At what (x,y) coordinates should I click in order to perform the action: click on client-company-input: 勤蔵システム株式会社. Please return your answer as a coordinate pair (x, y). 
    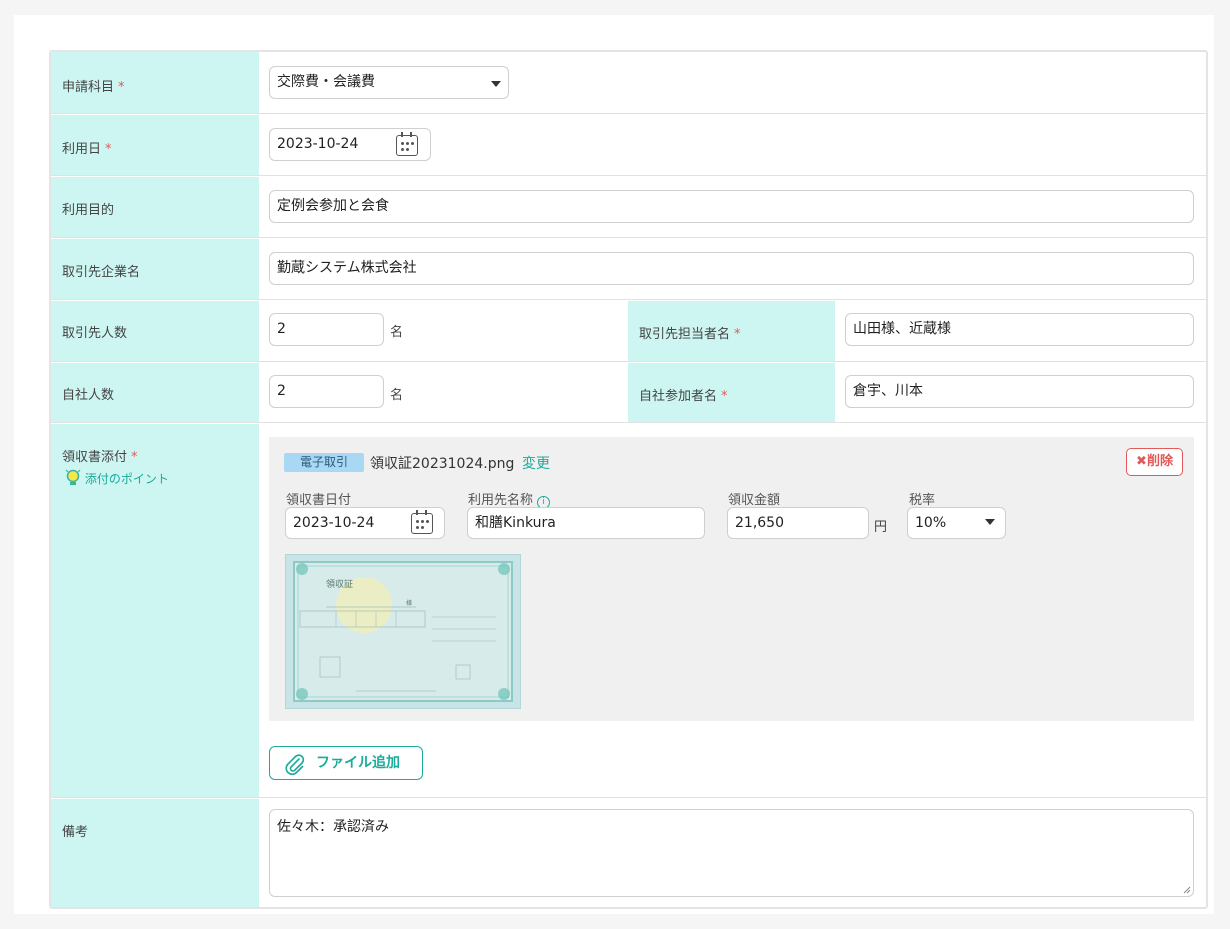
    Looking at the image, I should click on (731, 268).